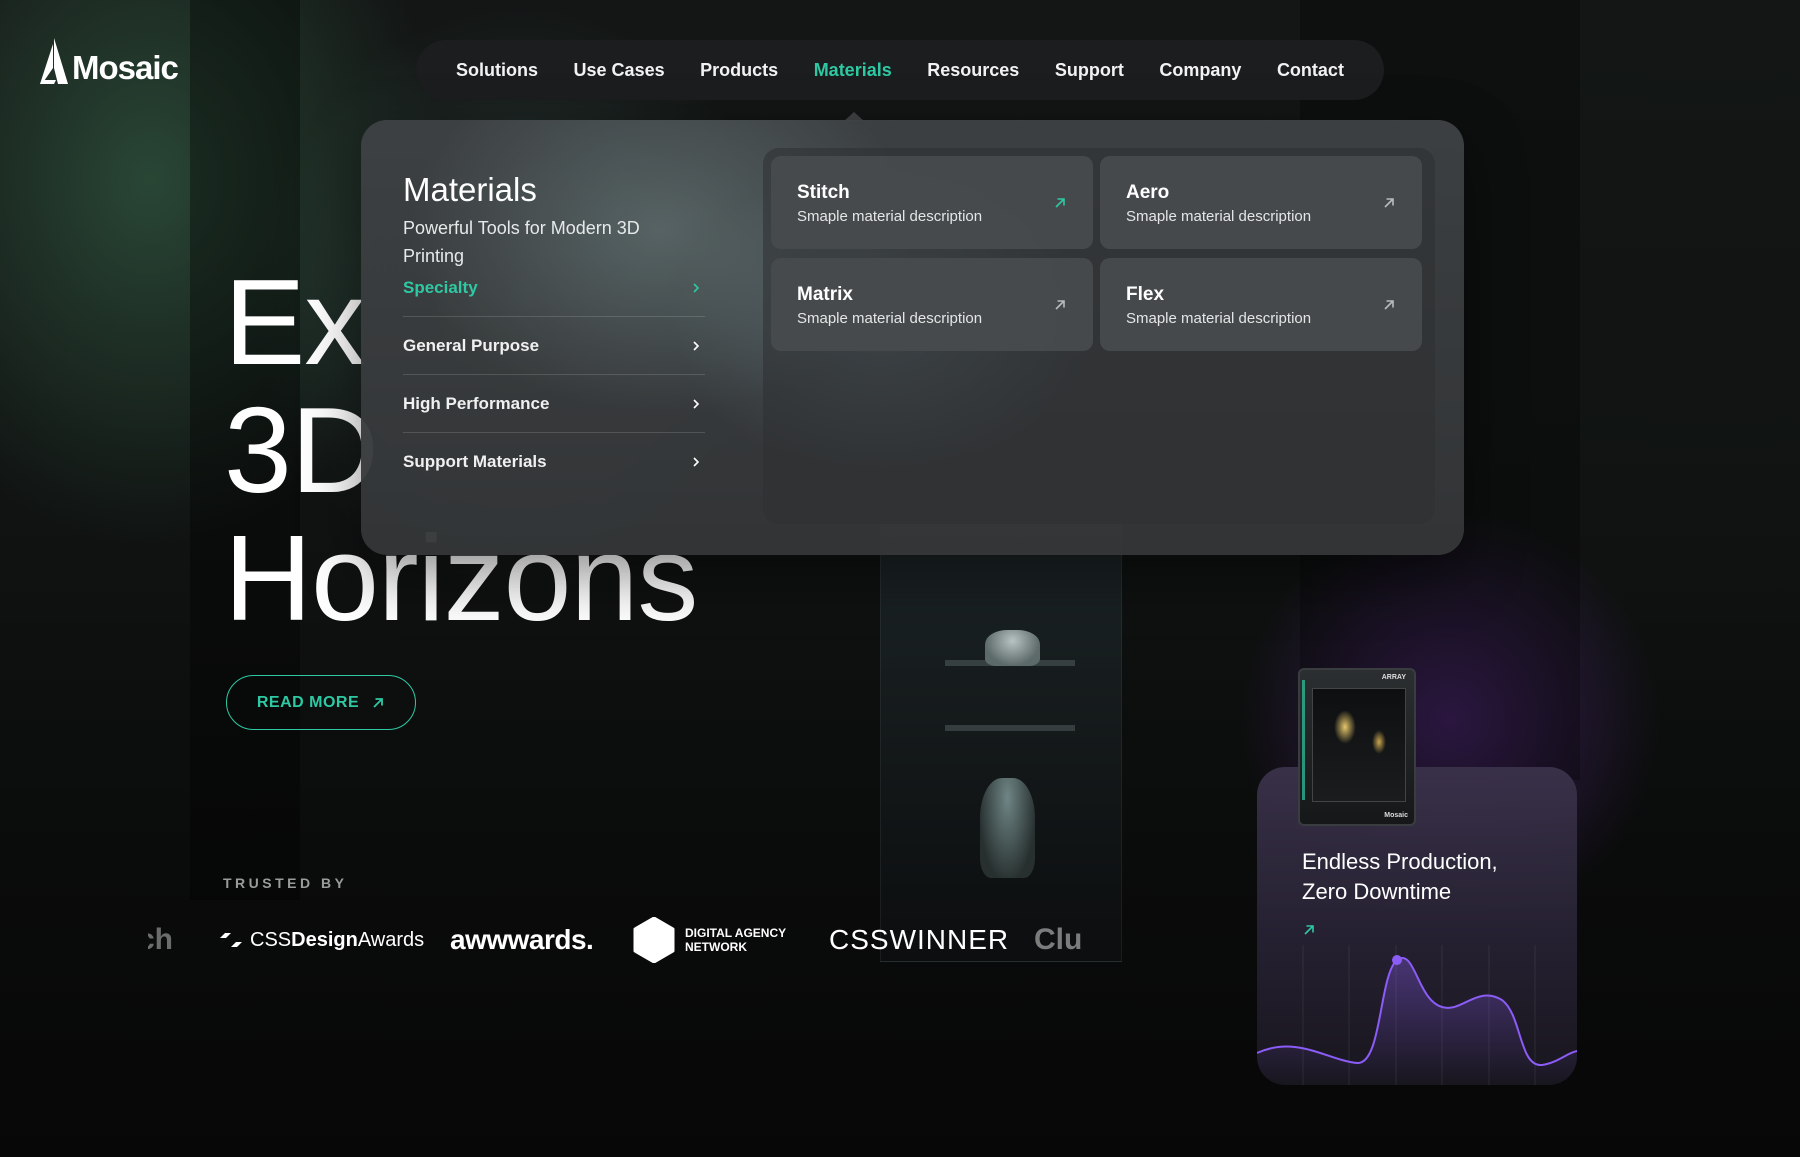 The height and width of the screenshot is (1157, 1800). What do you see at coordinates (391, 939) in the screenshot?
I see `logo-text-part: Awards` at bounding box center [391, 939].